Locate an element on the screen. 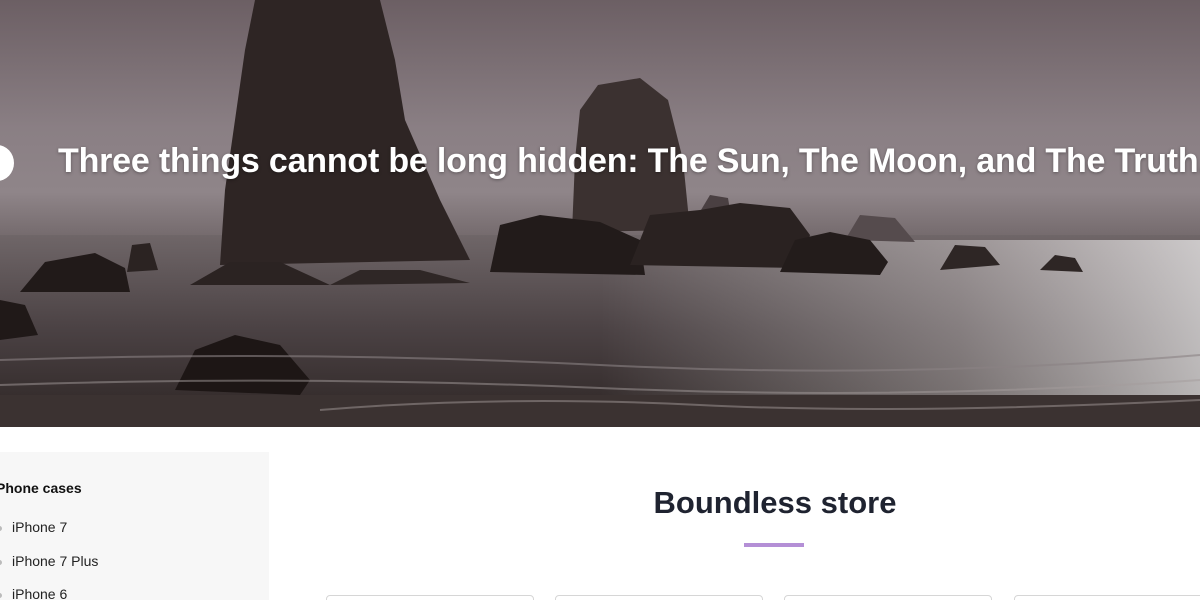 The height and width of the screenshot is (600, 1200). title-underline is located at coordinates (774, 545).